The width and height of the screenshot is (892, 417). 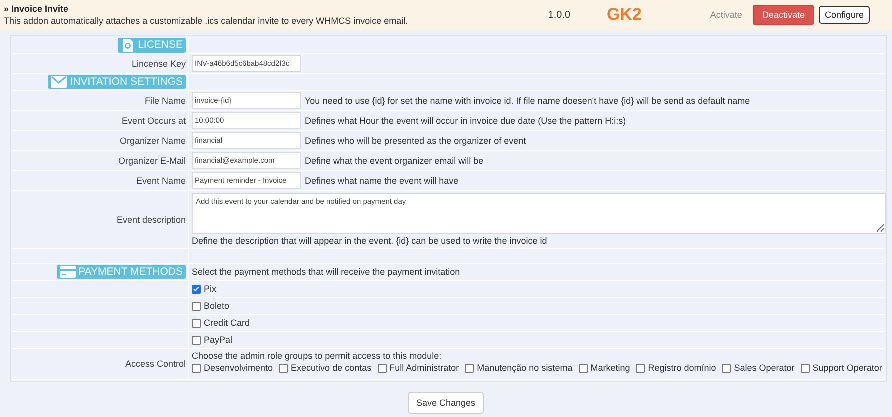 What do you see at coordinates (59, 82) in the screenshot?
I see `envelope-icon` at bounding box center [59, 82].